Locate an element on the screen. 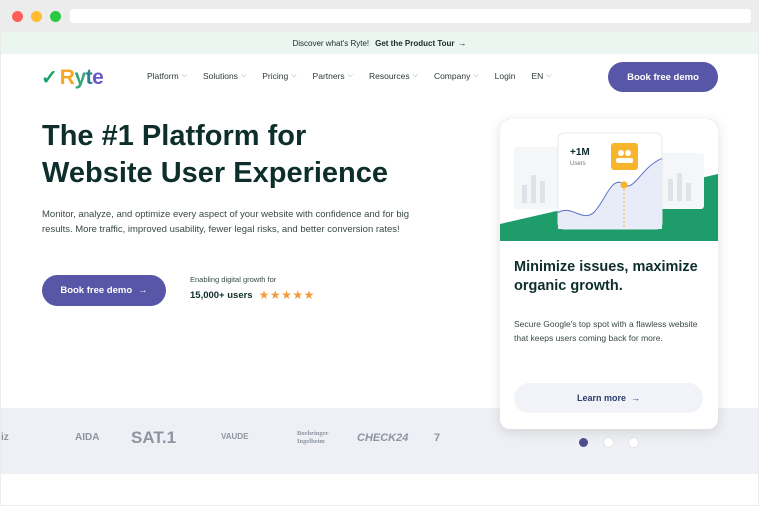  stat-label: Users is located at coordinates (578, 164).